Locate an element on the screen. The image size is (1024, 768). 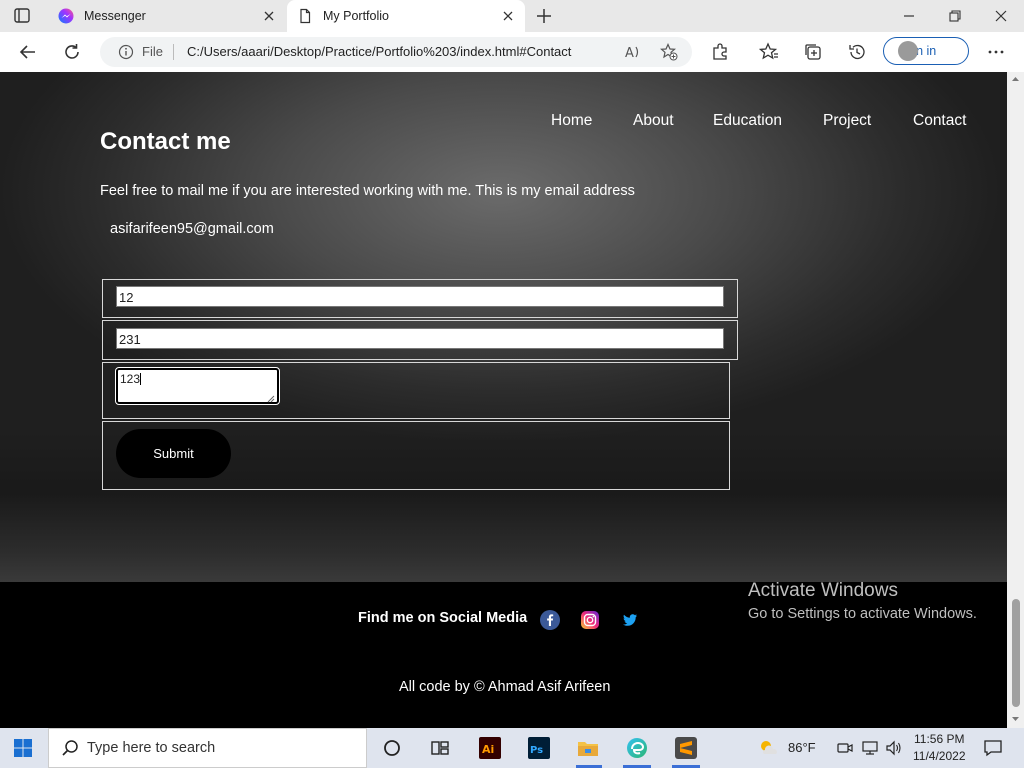
text-caret is located at coordinates (141, 379).